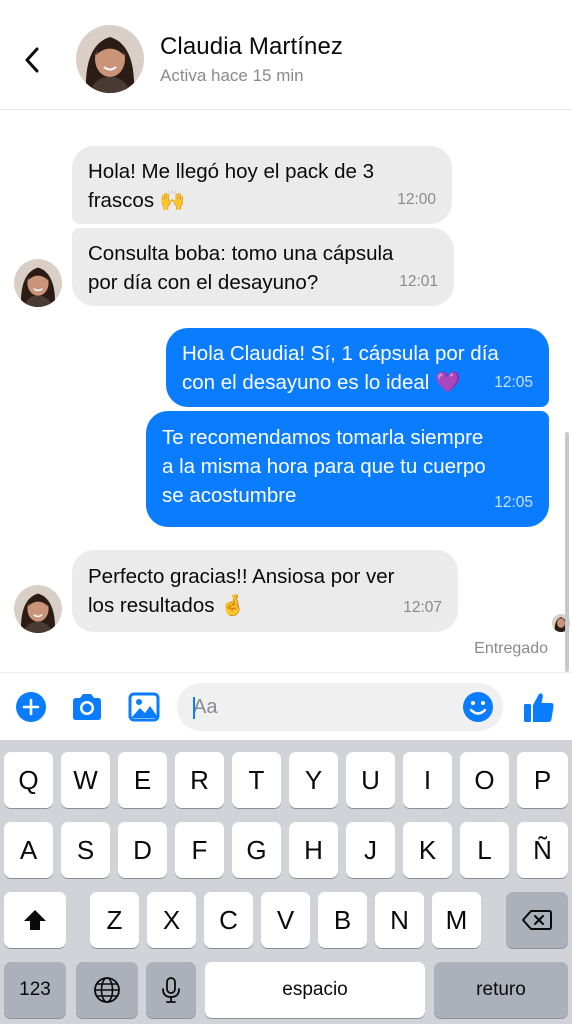  What do you see at coordinates (427, 850) in the screenshot?
I see `key-k: K` at bounding box center [427, 850].